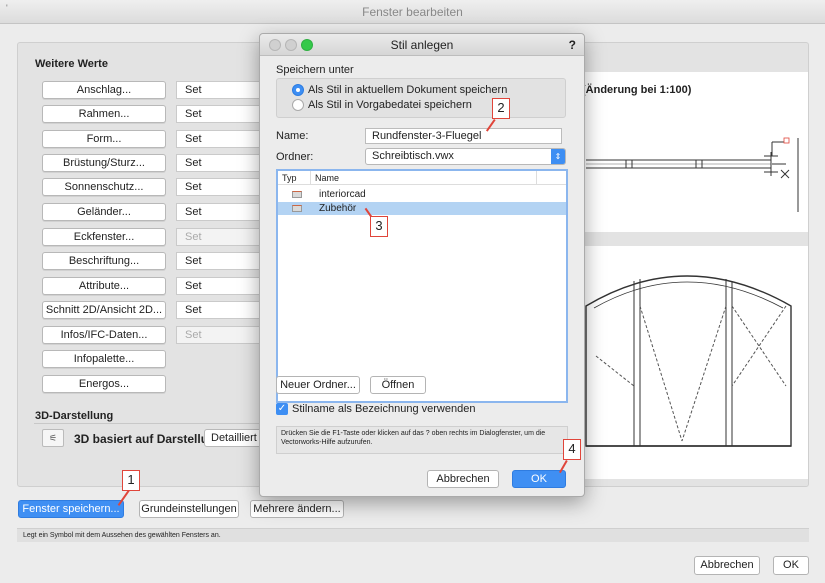  What do you see at coordinates (379, 226) in the screenshot?
I see `annotation-badge: 3` at bounding box center [379, 226].